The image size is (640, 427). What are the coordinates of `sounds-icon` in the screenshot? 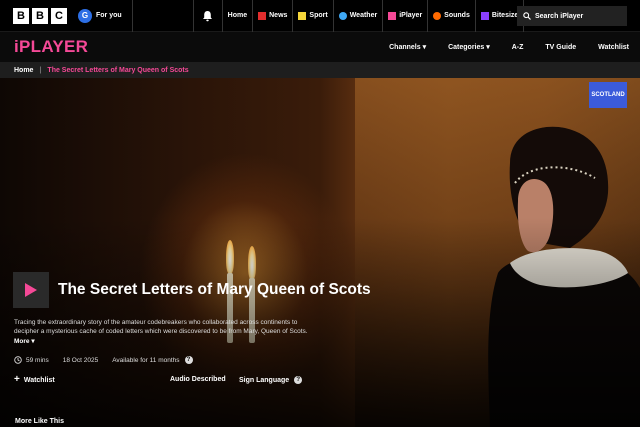 It's located at (437, 15).